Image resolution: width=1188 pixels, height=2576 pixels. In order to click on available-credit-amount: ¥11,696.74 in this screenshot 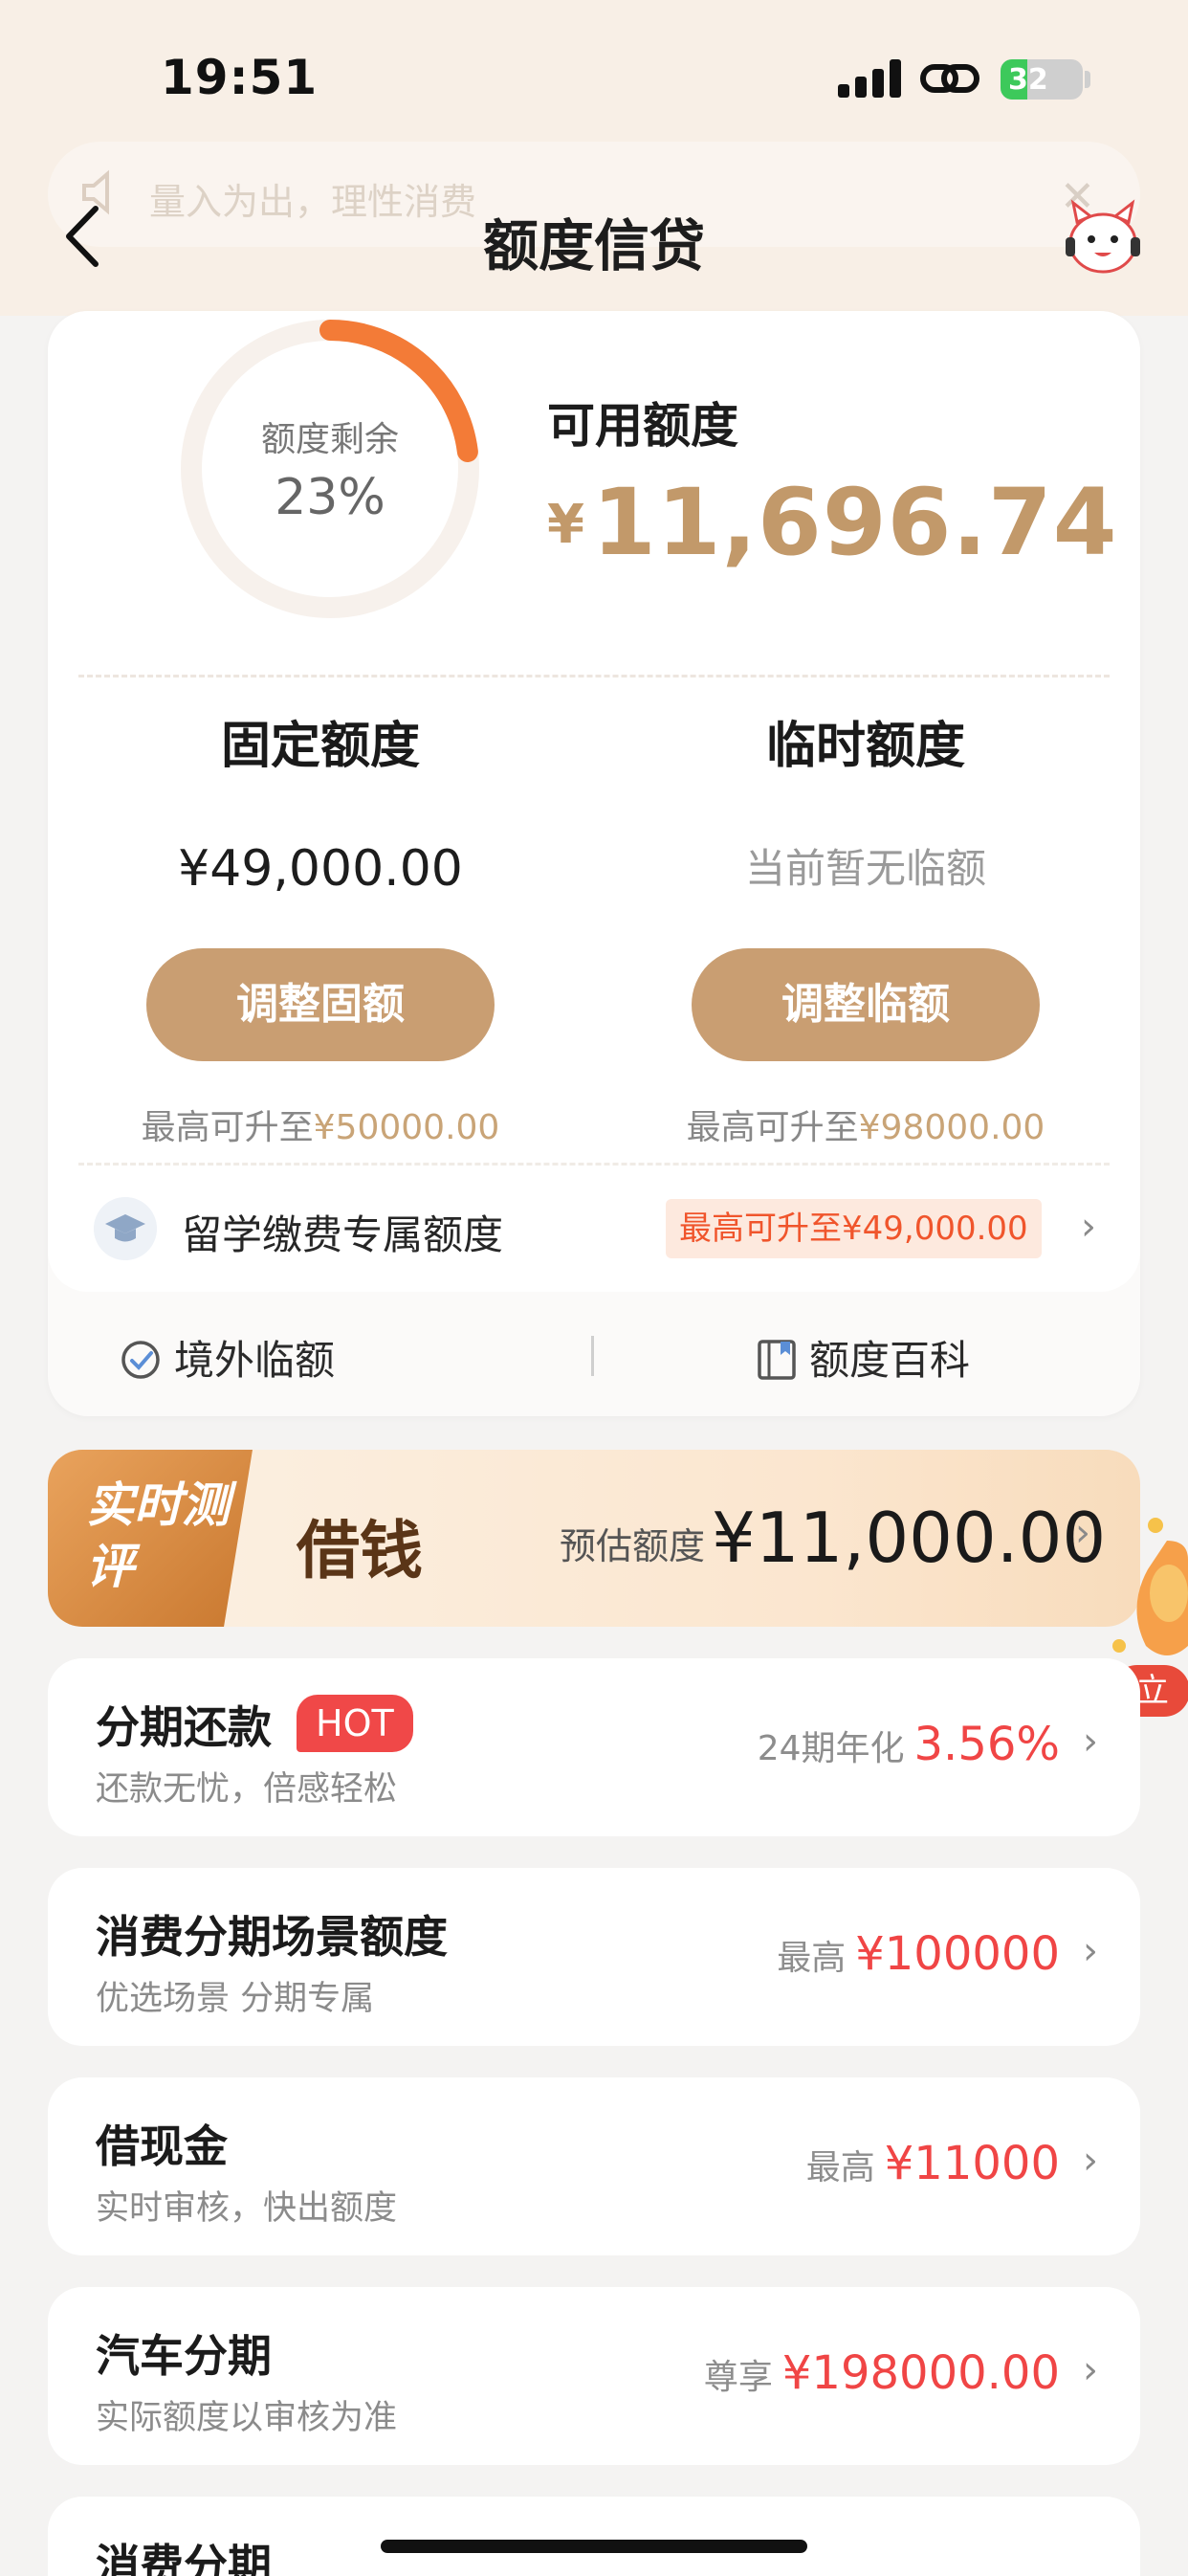, I will do `click(832, 522)`.